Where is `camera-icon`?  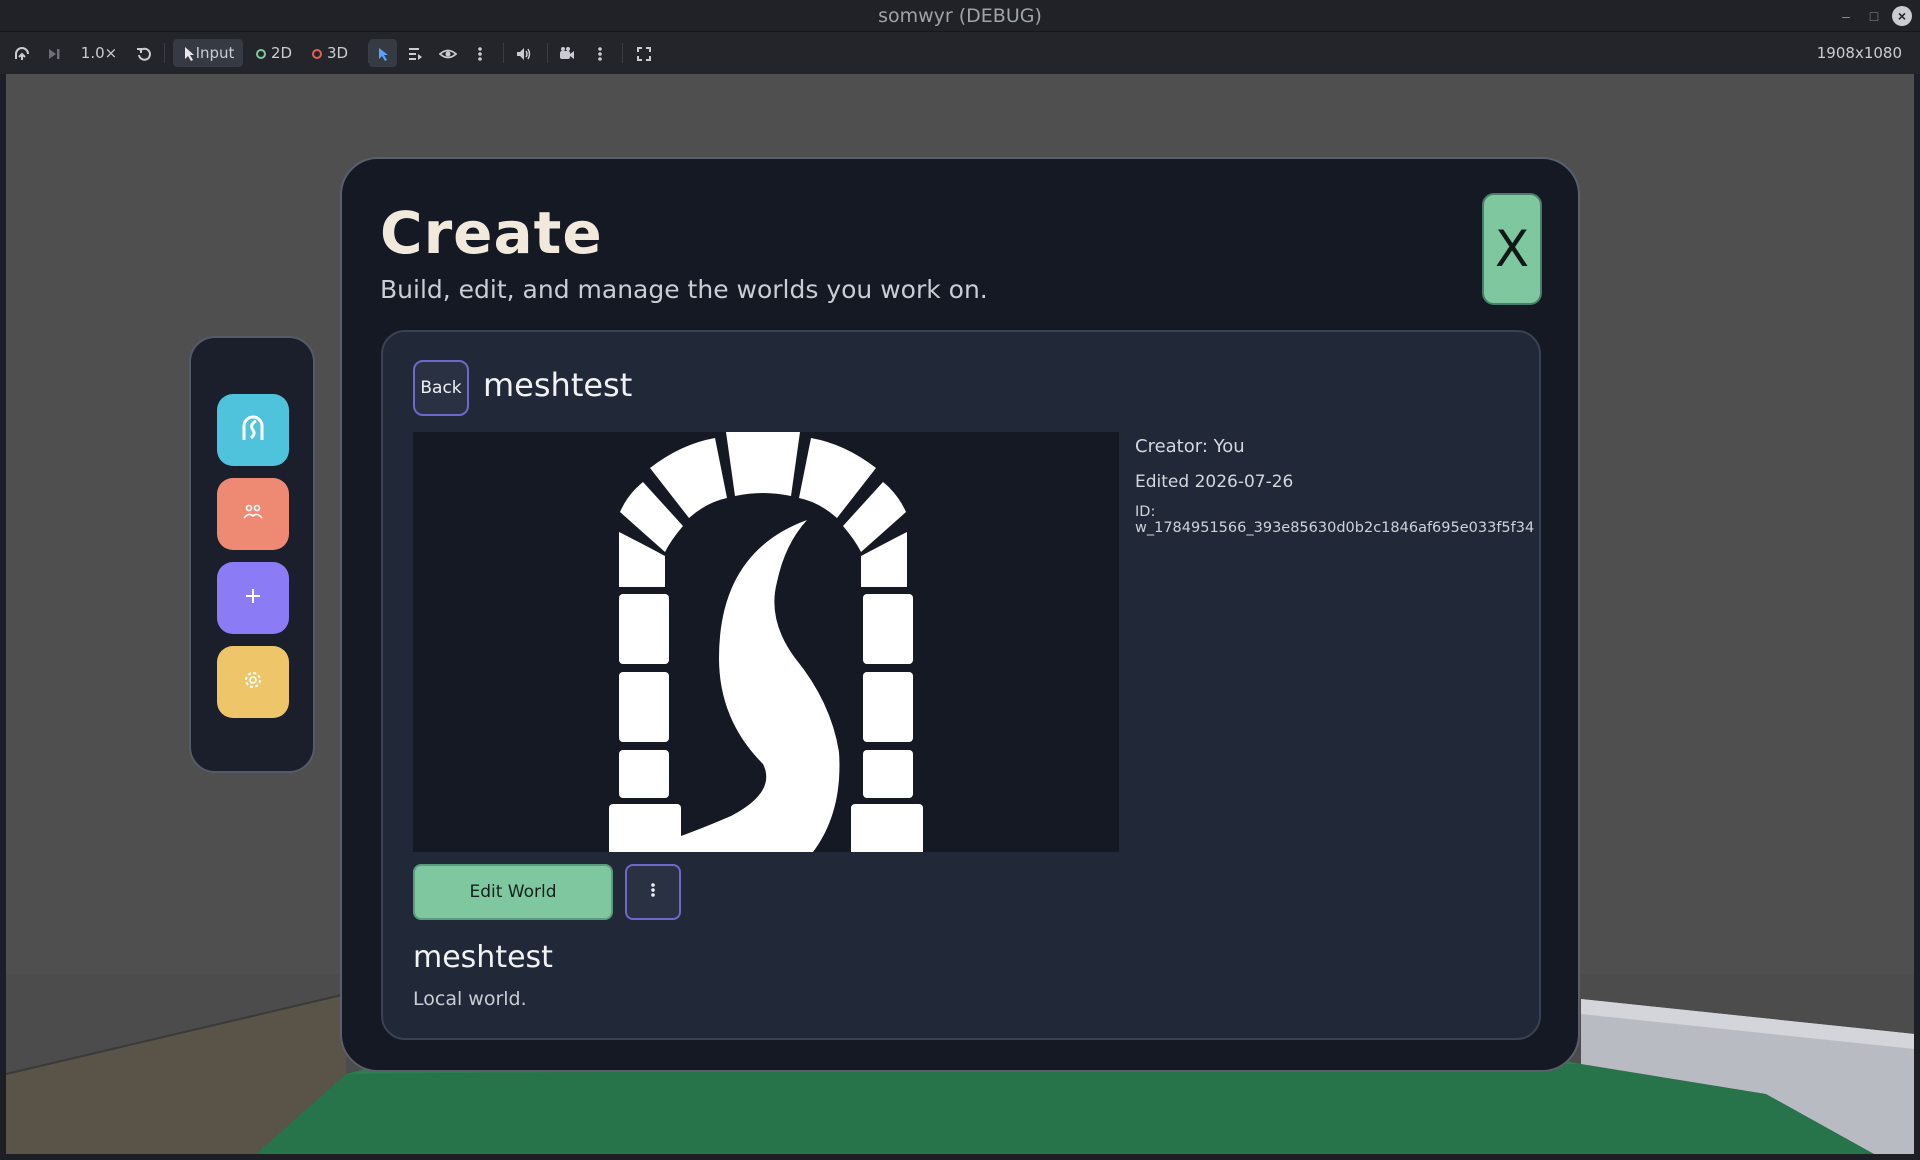
camera-icon is located at coordinates (567, 53).